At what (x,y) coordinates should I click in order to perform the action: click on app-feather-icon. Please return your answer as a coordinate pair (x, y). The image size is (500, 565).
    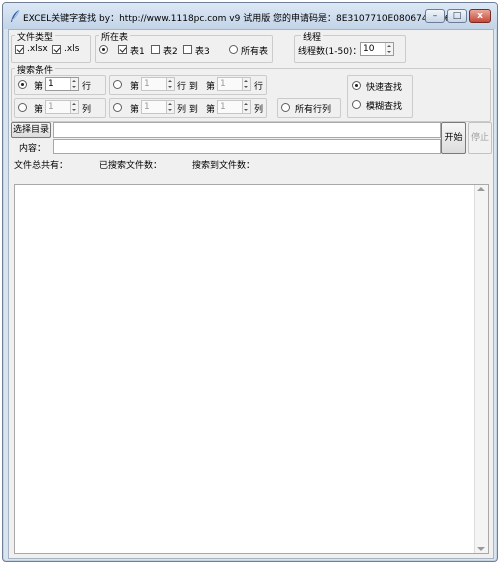
    Looking at the image, I should click on (15, 15).